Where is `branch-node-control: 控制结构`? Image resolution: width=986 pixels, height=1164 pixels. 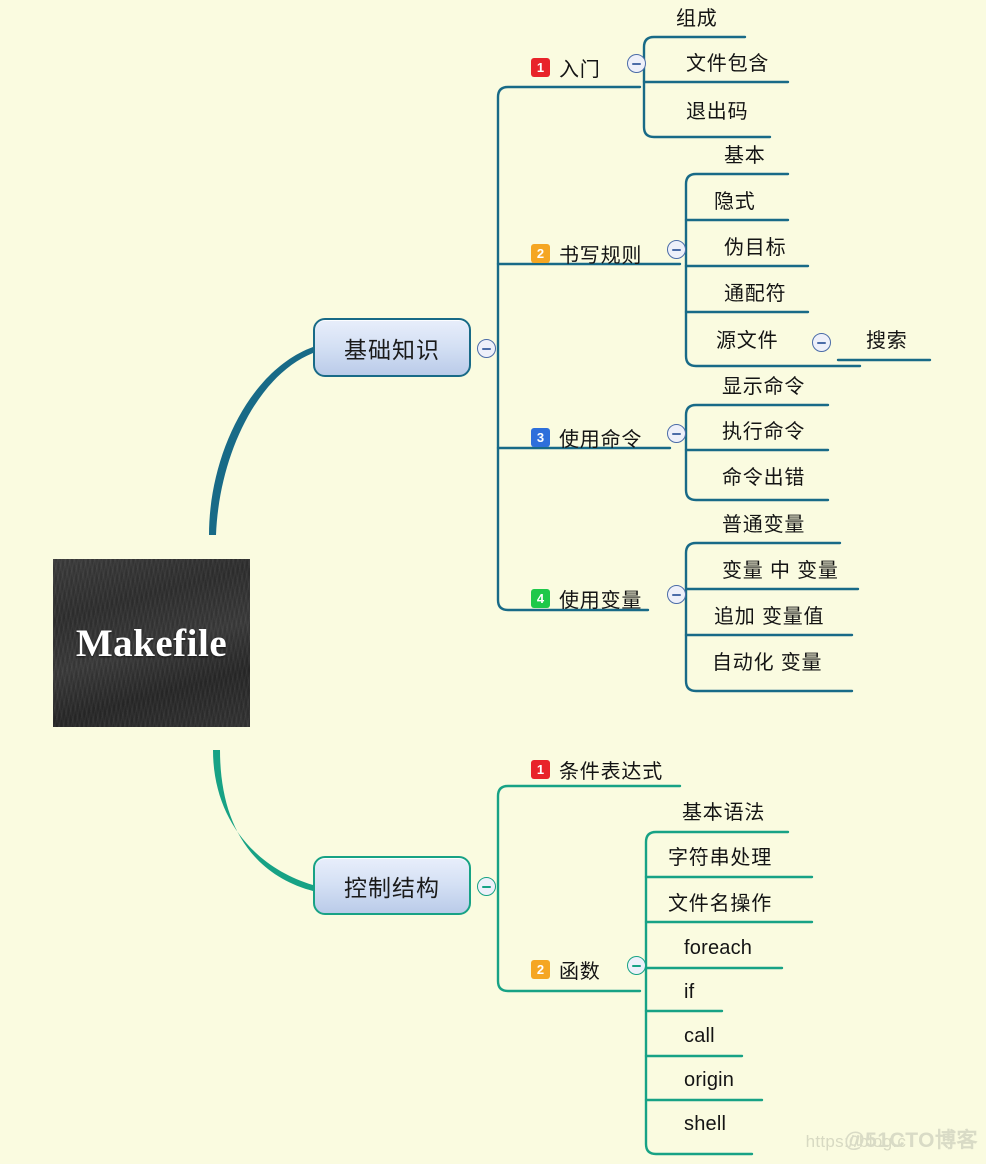
branch-node-control: 控制结构 is located at coordinates (392, 885).